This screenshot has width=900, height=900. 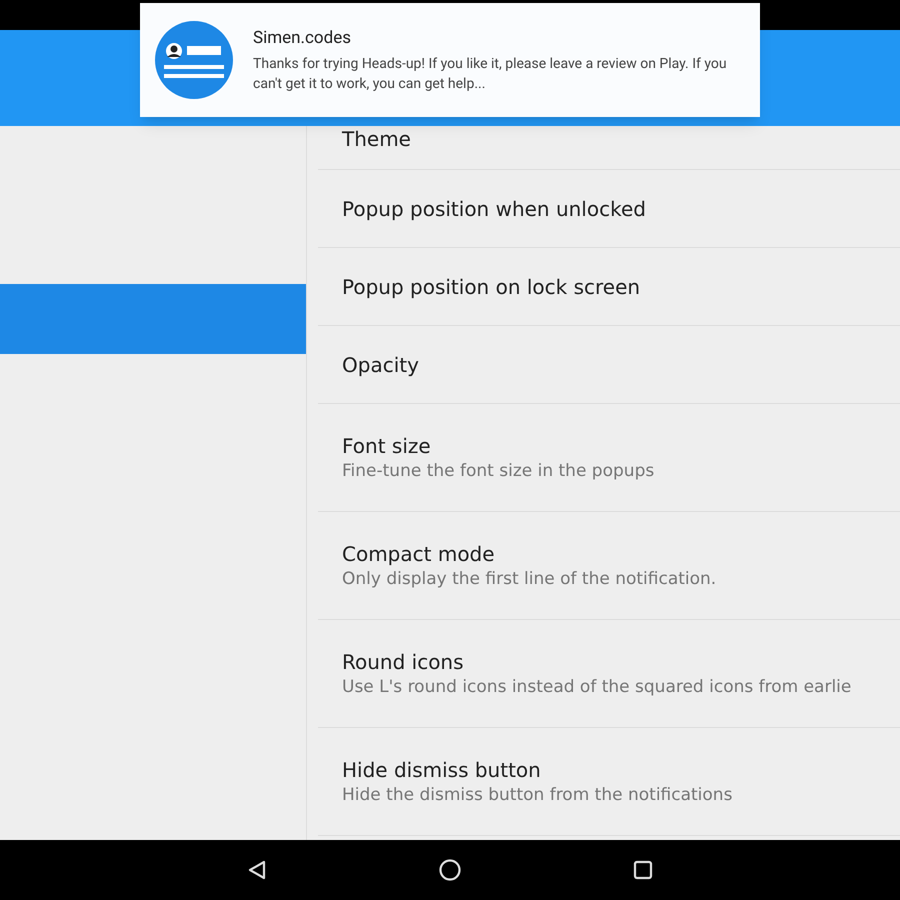 I want to click on settings-row: Round icons Use L's round icons instead of the squared icons from earlie, so click(x=609, y=674).